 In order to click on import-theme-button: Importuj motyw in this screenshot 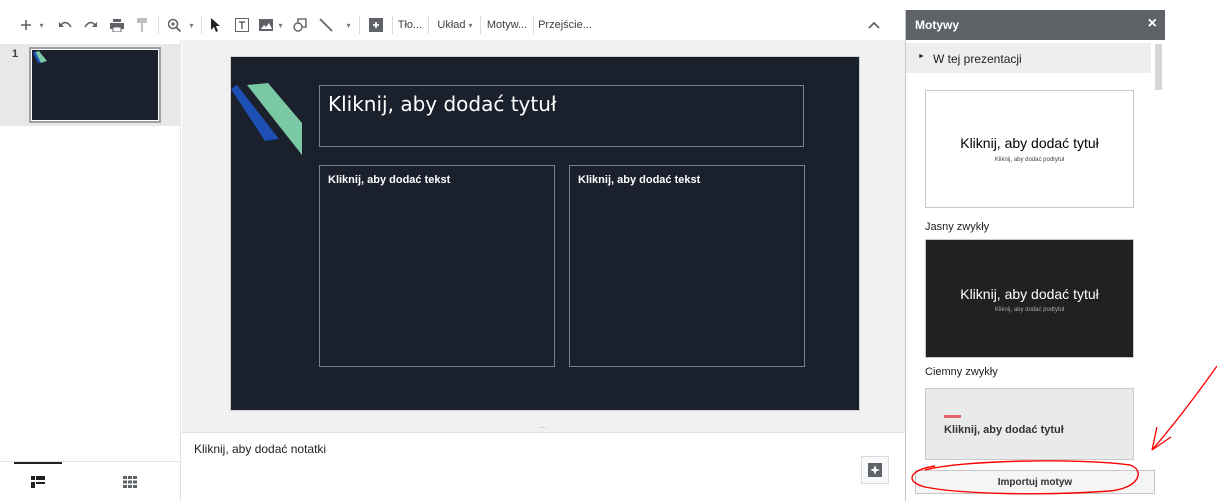, I will do `click(1035, 482)`.